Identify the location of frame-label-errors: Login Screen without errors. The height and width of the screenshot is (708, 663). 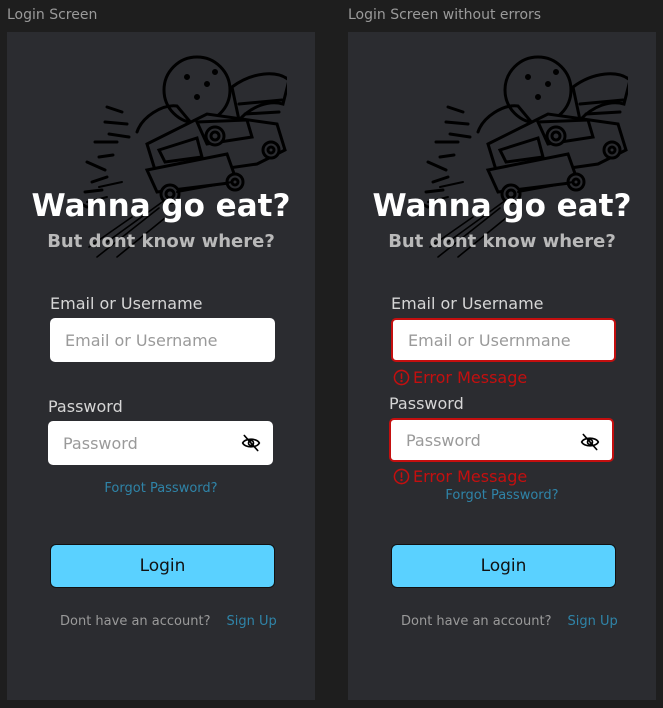
(445, 15).